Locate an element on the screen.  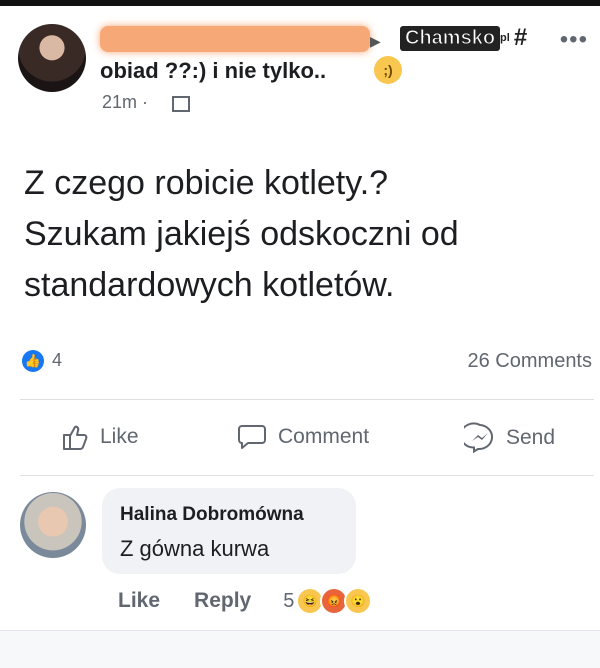
comment-reply-button: Reply is located at coordinates (222, 601).